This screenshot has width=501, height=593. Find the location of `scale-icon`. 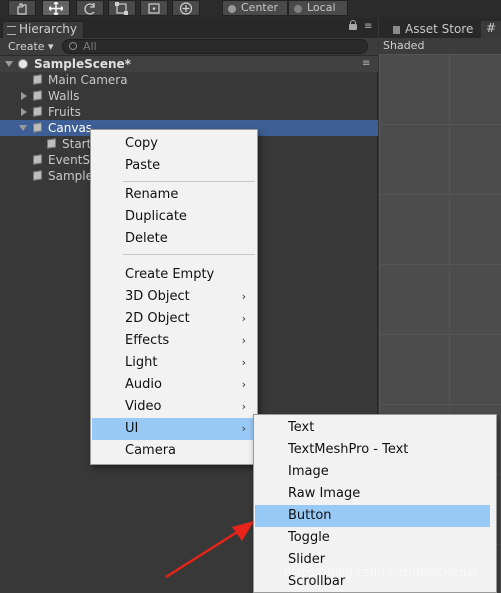

scale-icon is located at coordinates (121, 8).